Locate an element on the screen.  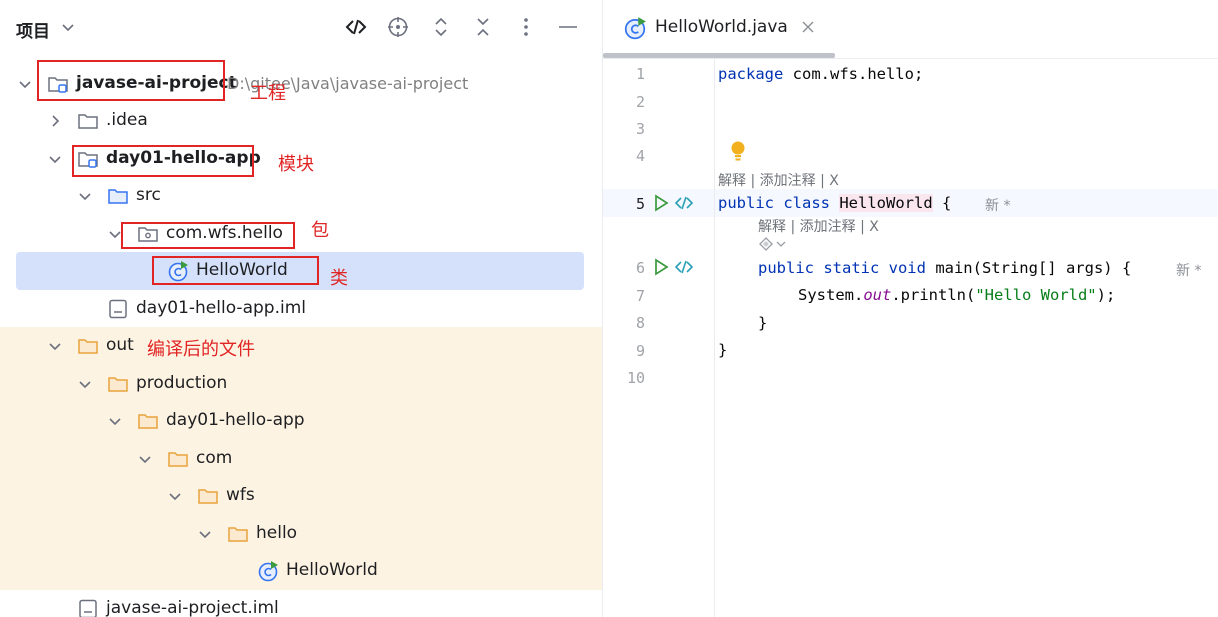
src-folder-label: src is located at coordinates (148, 195).